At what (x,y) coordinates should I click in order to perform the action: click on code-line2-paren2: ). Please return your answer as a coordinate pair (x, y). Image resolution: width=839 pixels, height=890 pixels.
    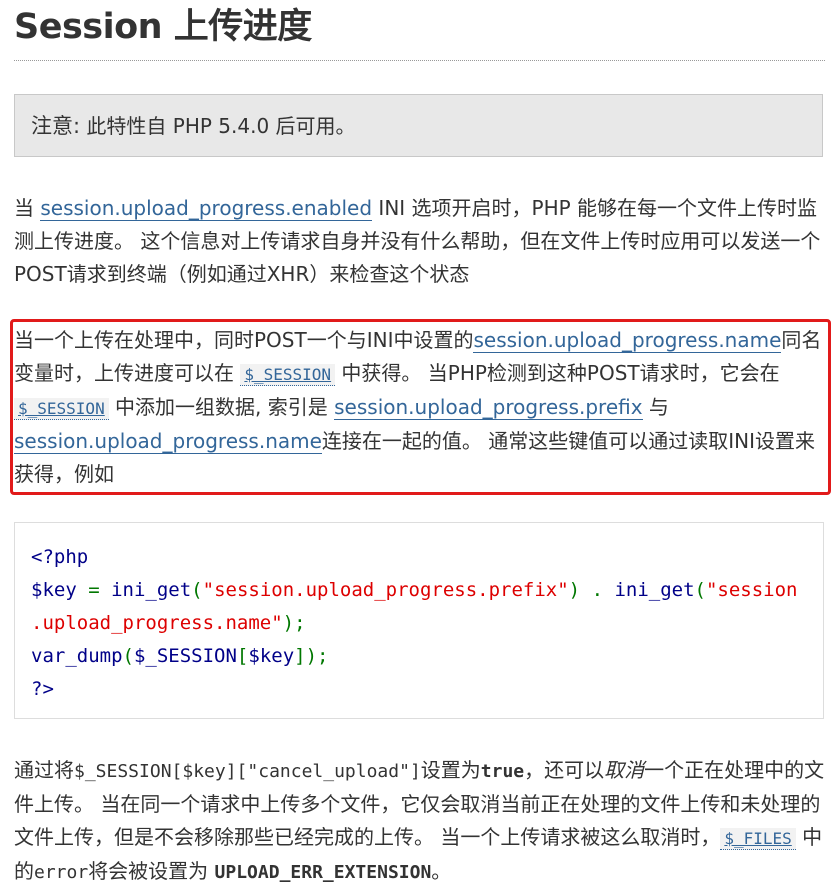
    Looking at the image, I should click on (574, 590).